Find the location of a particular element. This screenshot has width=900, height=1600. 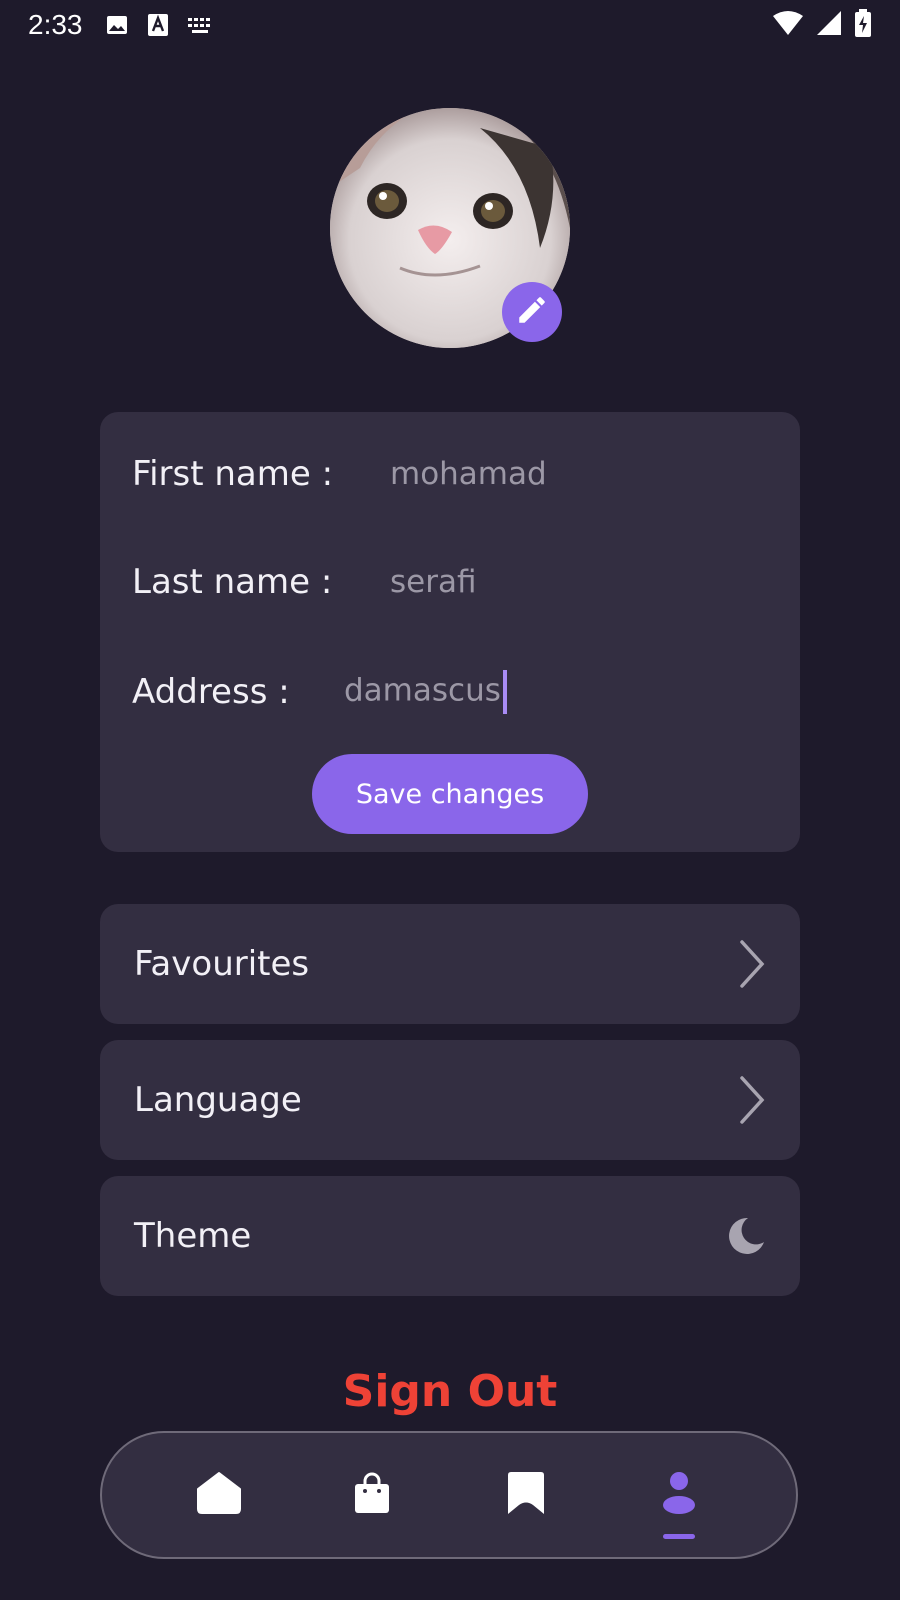

wifi-icon is located at coordinates (788, 25).